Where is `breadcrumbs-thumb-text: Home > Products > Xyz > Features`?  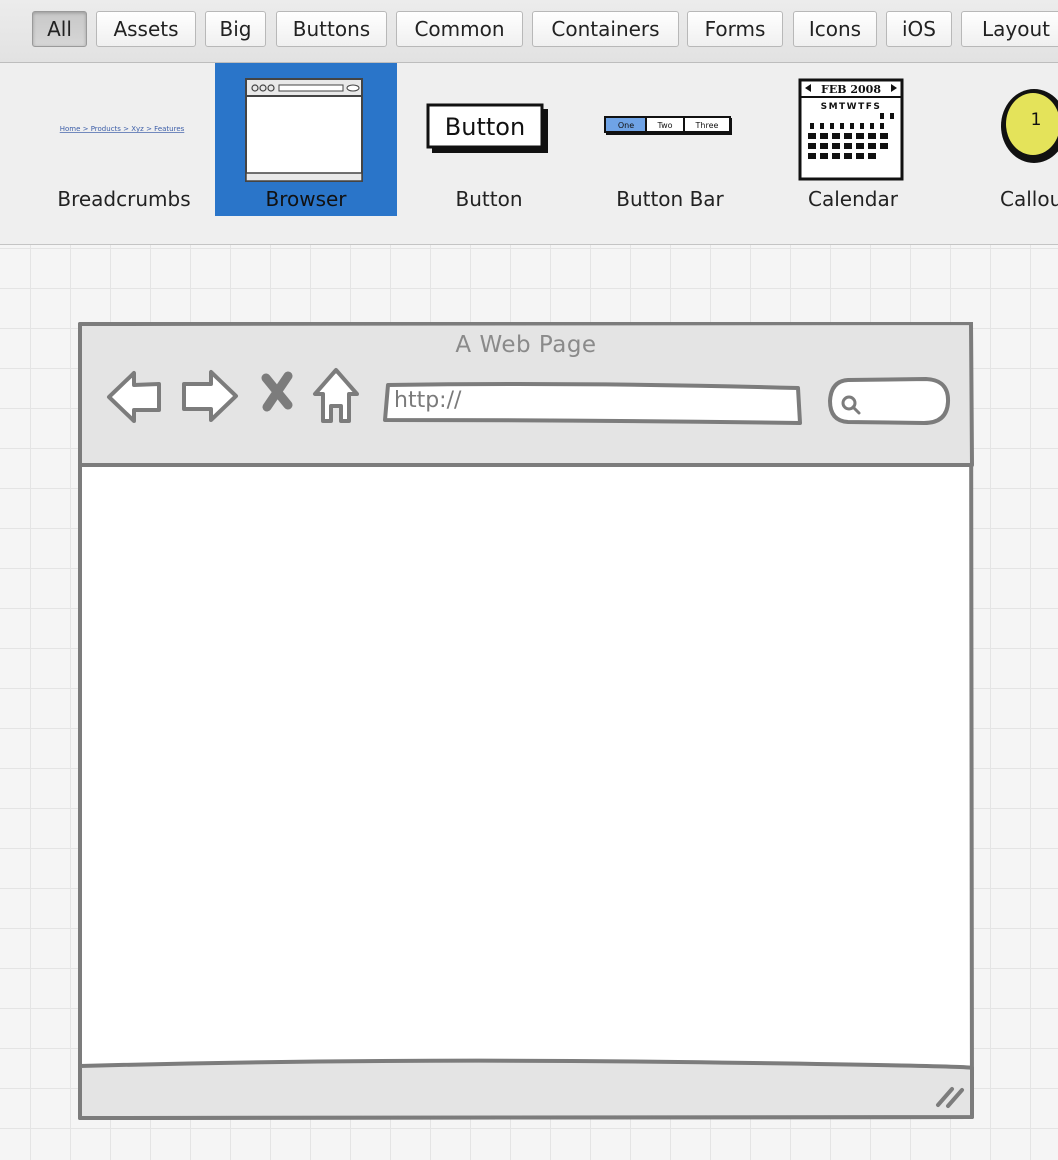
breadcrumbs-thumb-text: Home > Products > Xyz > Features is located at coordinates (122, 129).